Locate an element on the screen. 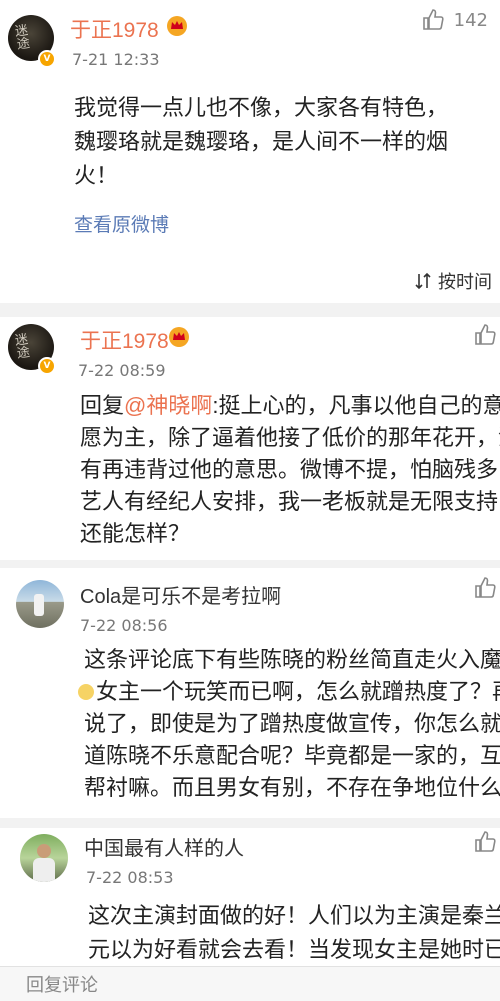 This screenshot has height=1001, width=500. emoji-icon is located at coordinates (86, 692).